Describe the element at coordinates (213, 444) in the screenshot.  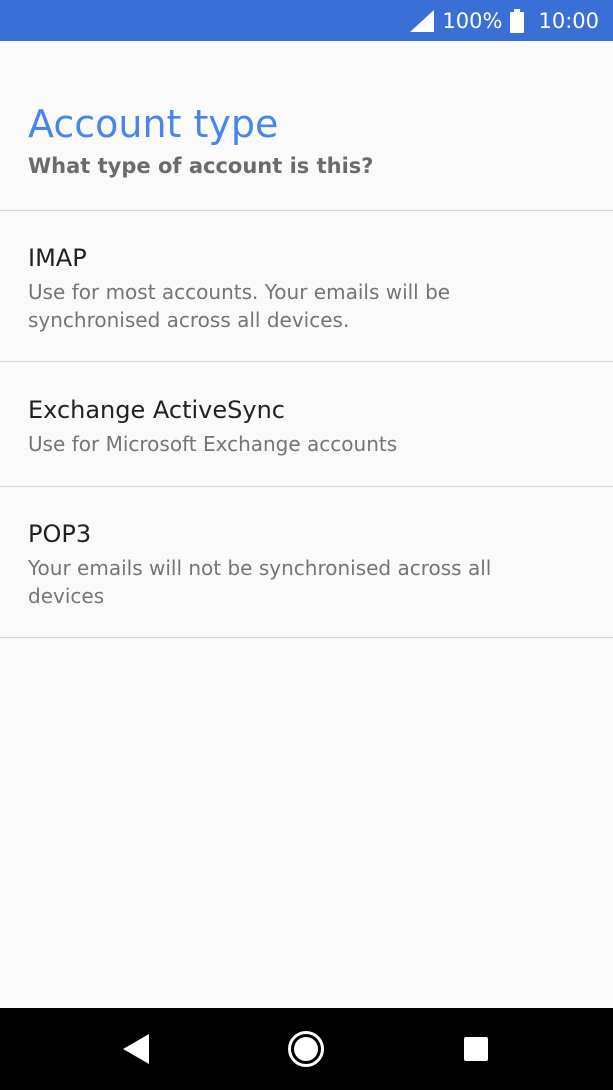
I see `option-description: Use for Microsoft Exchange accounts` at that location.